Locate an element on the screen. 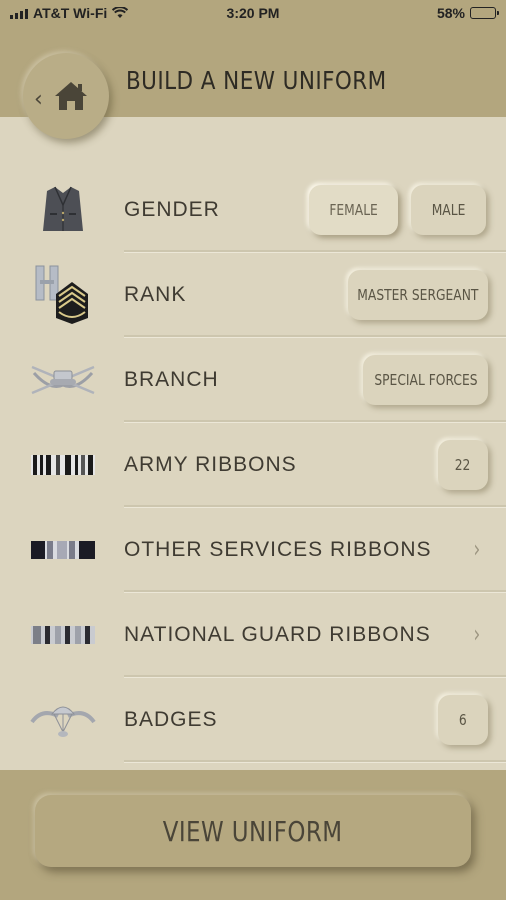 The width and height of the screenshot is (506, 900). status-bar: AT&T Wi-Fi 3:20 PM 58% is located at coordinates (253, 13).